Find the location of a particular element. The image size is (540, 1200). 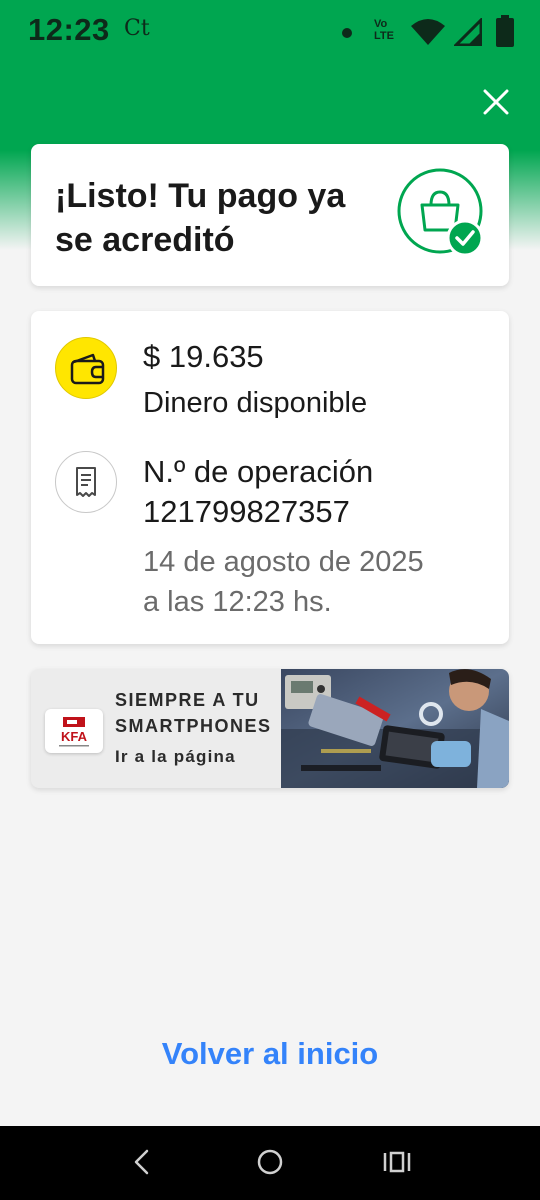

dot-icon is located at coordinates (347, 33).